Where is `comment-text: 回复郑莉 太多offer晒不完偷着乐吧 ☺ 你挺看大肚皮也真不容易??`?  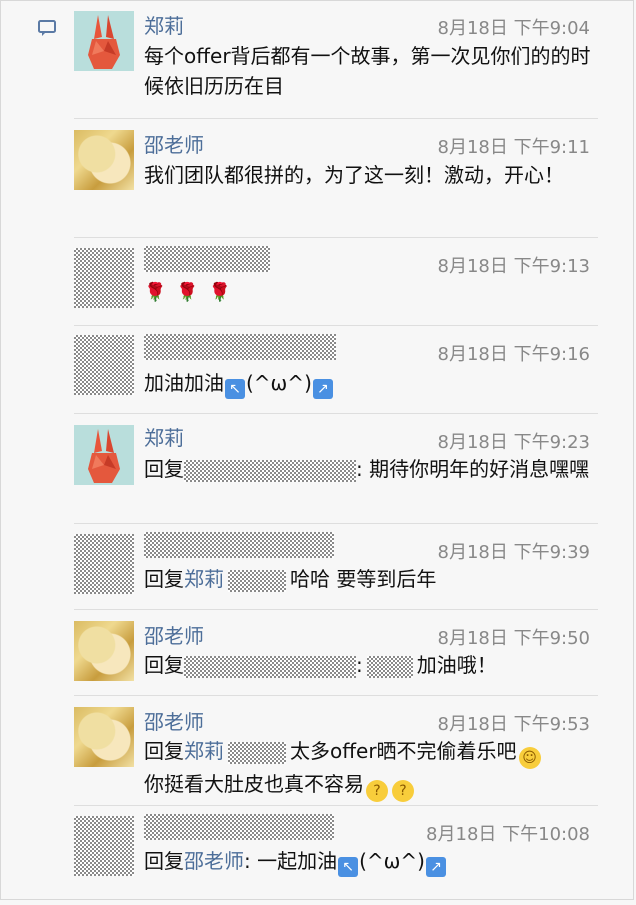 comment-text: 回复郑莉 太多offer晒不完偷着乐吧 ☺ 你挺看大肚皮也真不容易?? is located at coordinates (369, 769).